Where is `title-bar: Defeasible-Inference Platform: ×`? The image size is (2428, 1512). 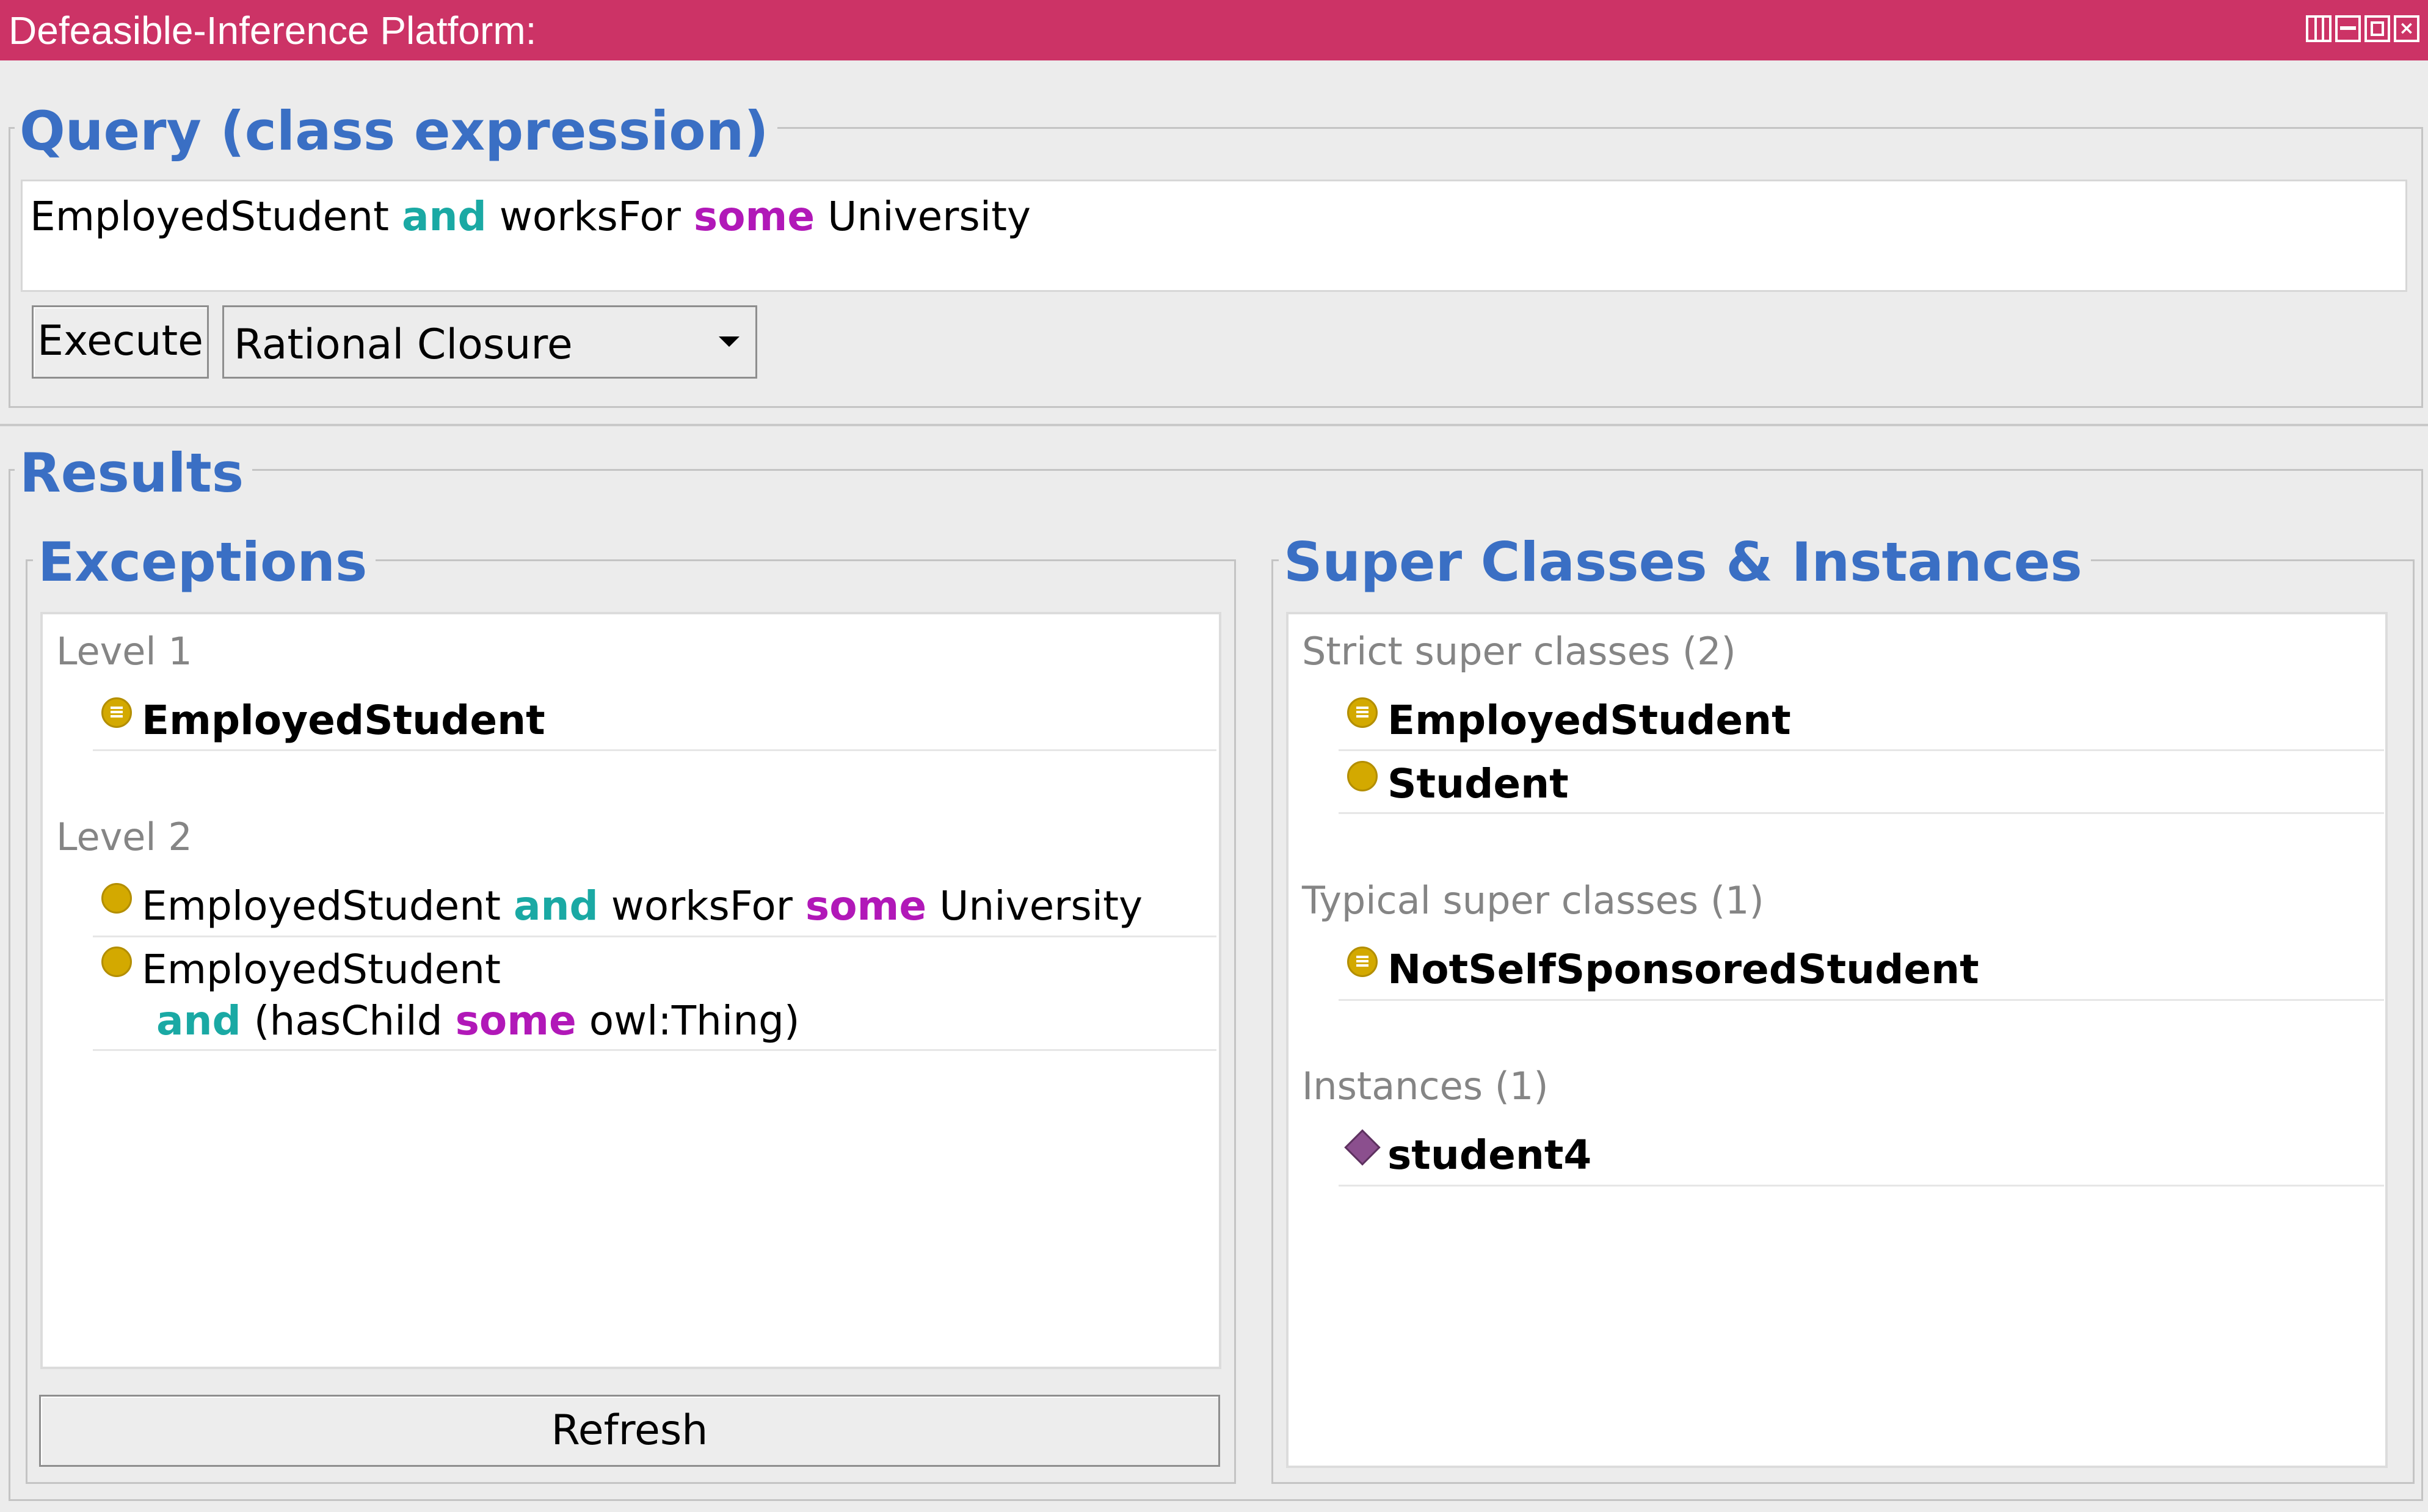
title-bar: Defeasible-Inference Platform: × is located at coordinates (1214, 30).